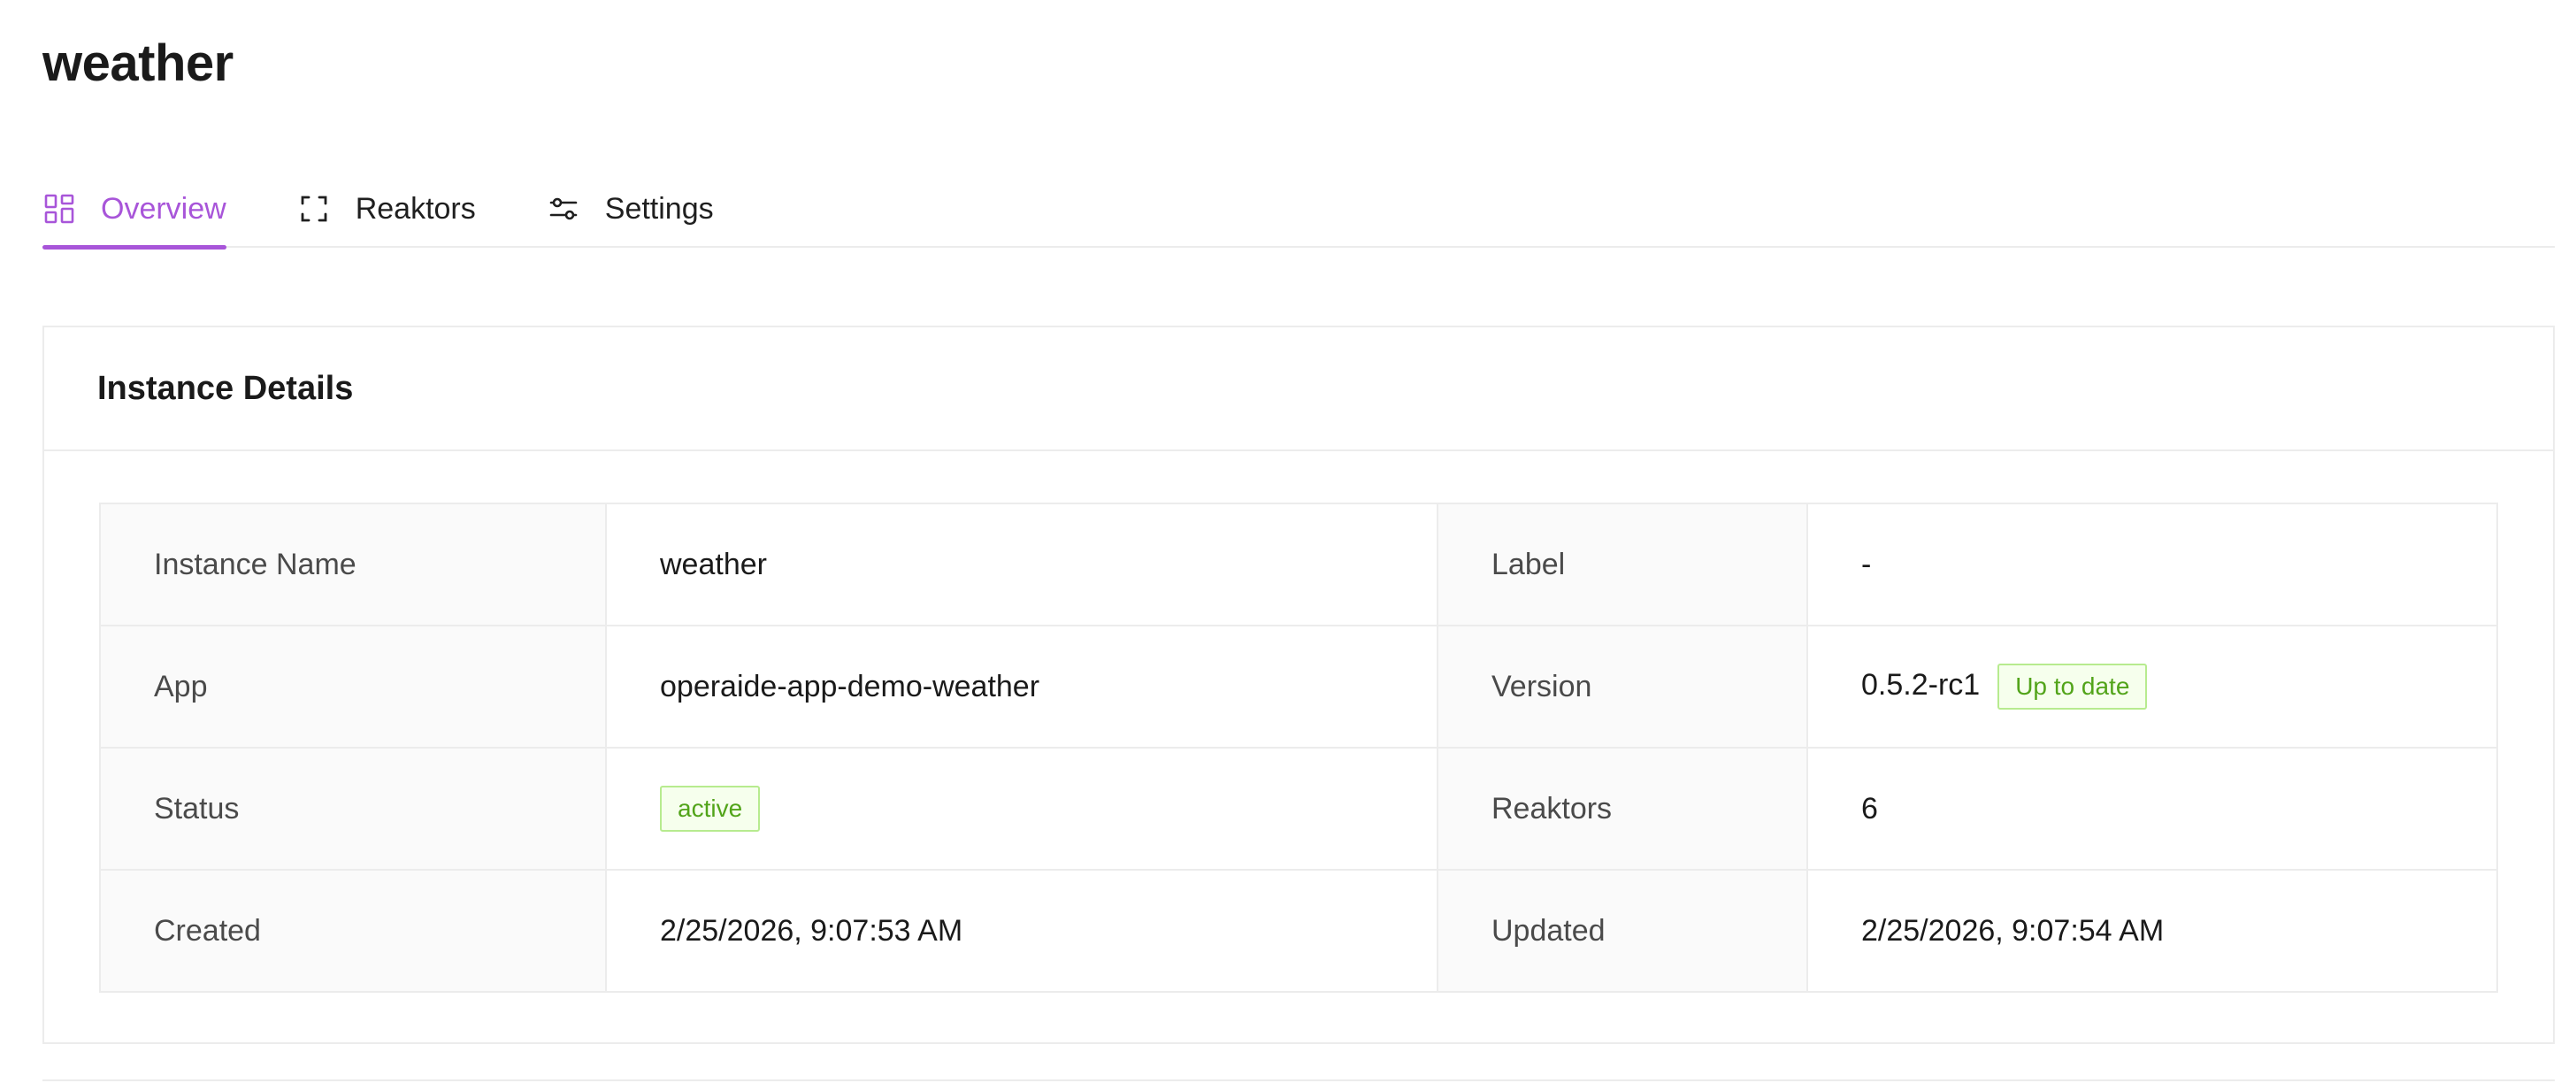 This screenshot has height=1083, width=2576. What do you see at coordinates (2072, 686) in the screenshot?
I see `up-to-date-badge: Up to date` at bounding box center [2072, 686].